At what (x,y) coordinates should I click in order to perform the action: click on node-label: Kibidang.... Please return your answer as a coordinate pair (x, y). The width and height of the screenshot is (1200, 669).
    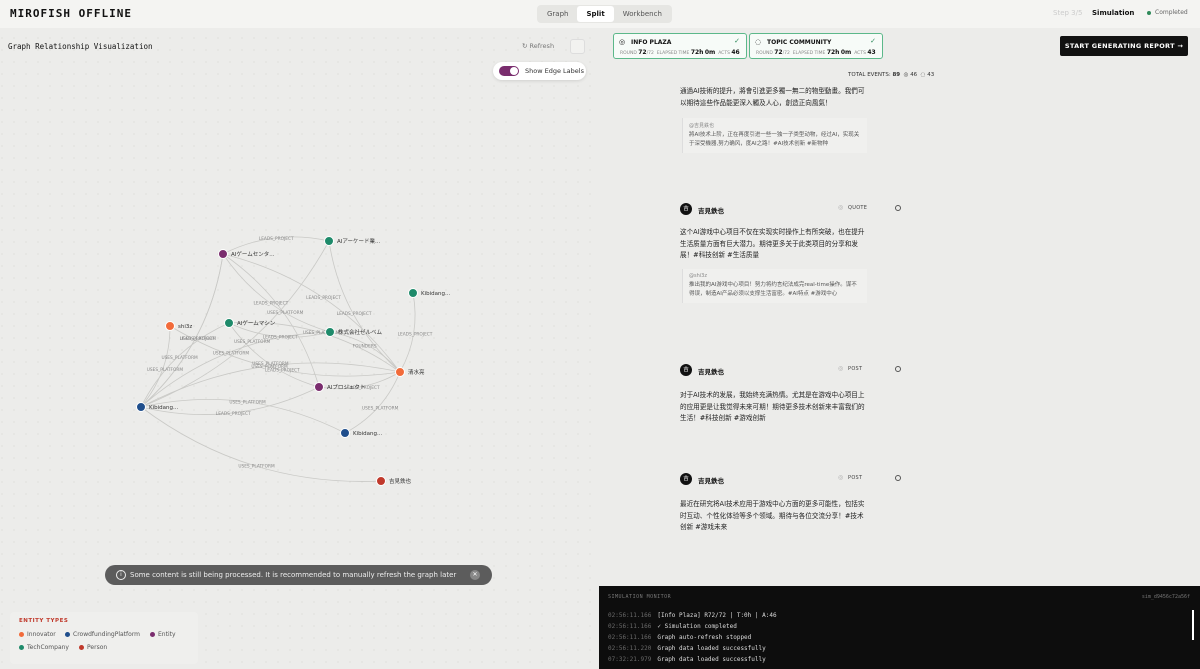
    Looking at the image, I should click on (435, 294).